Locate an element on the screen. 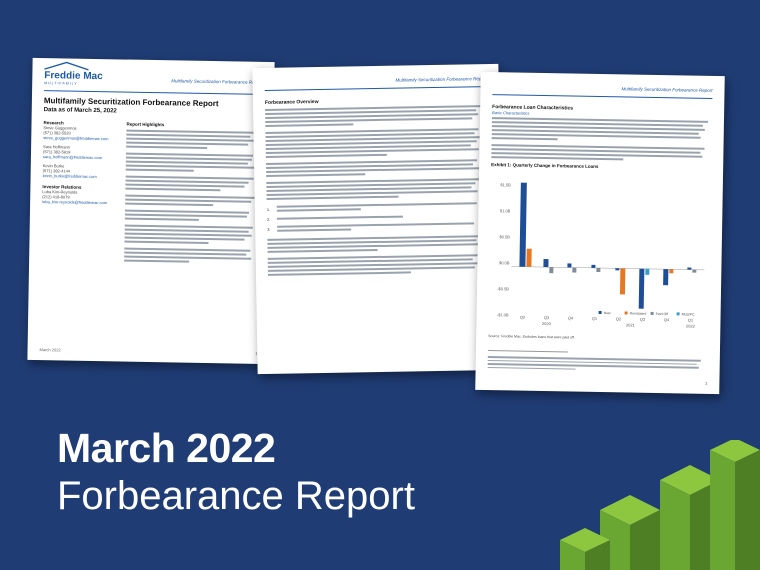 The width and height of the screenshot is (760, 570). x-year-label: 2020 is located at coordinates (547, 323).